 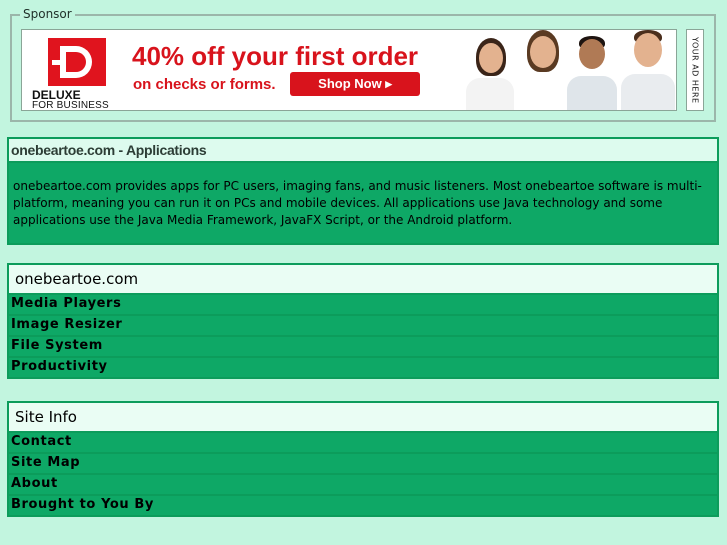 What do you see at coordinates (204, 84) in the screenshot?
I see `ad-subline: on checks or forms.` at bounding box center [204, 84].